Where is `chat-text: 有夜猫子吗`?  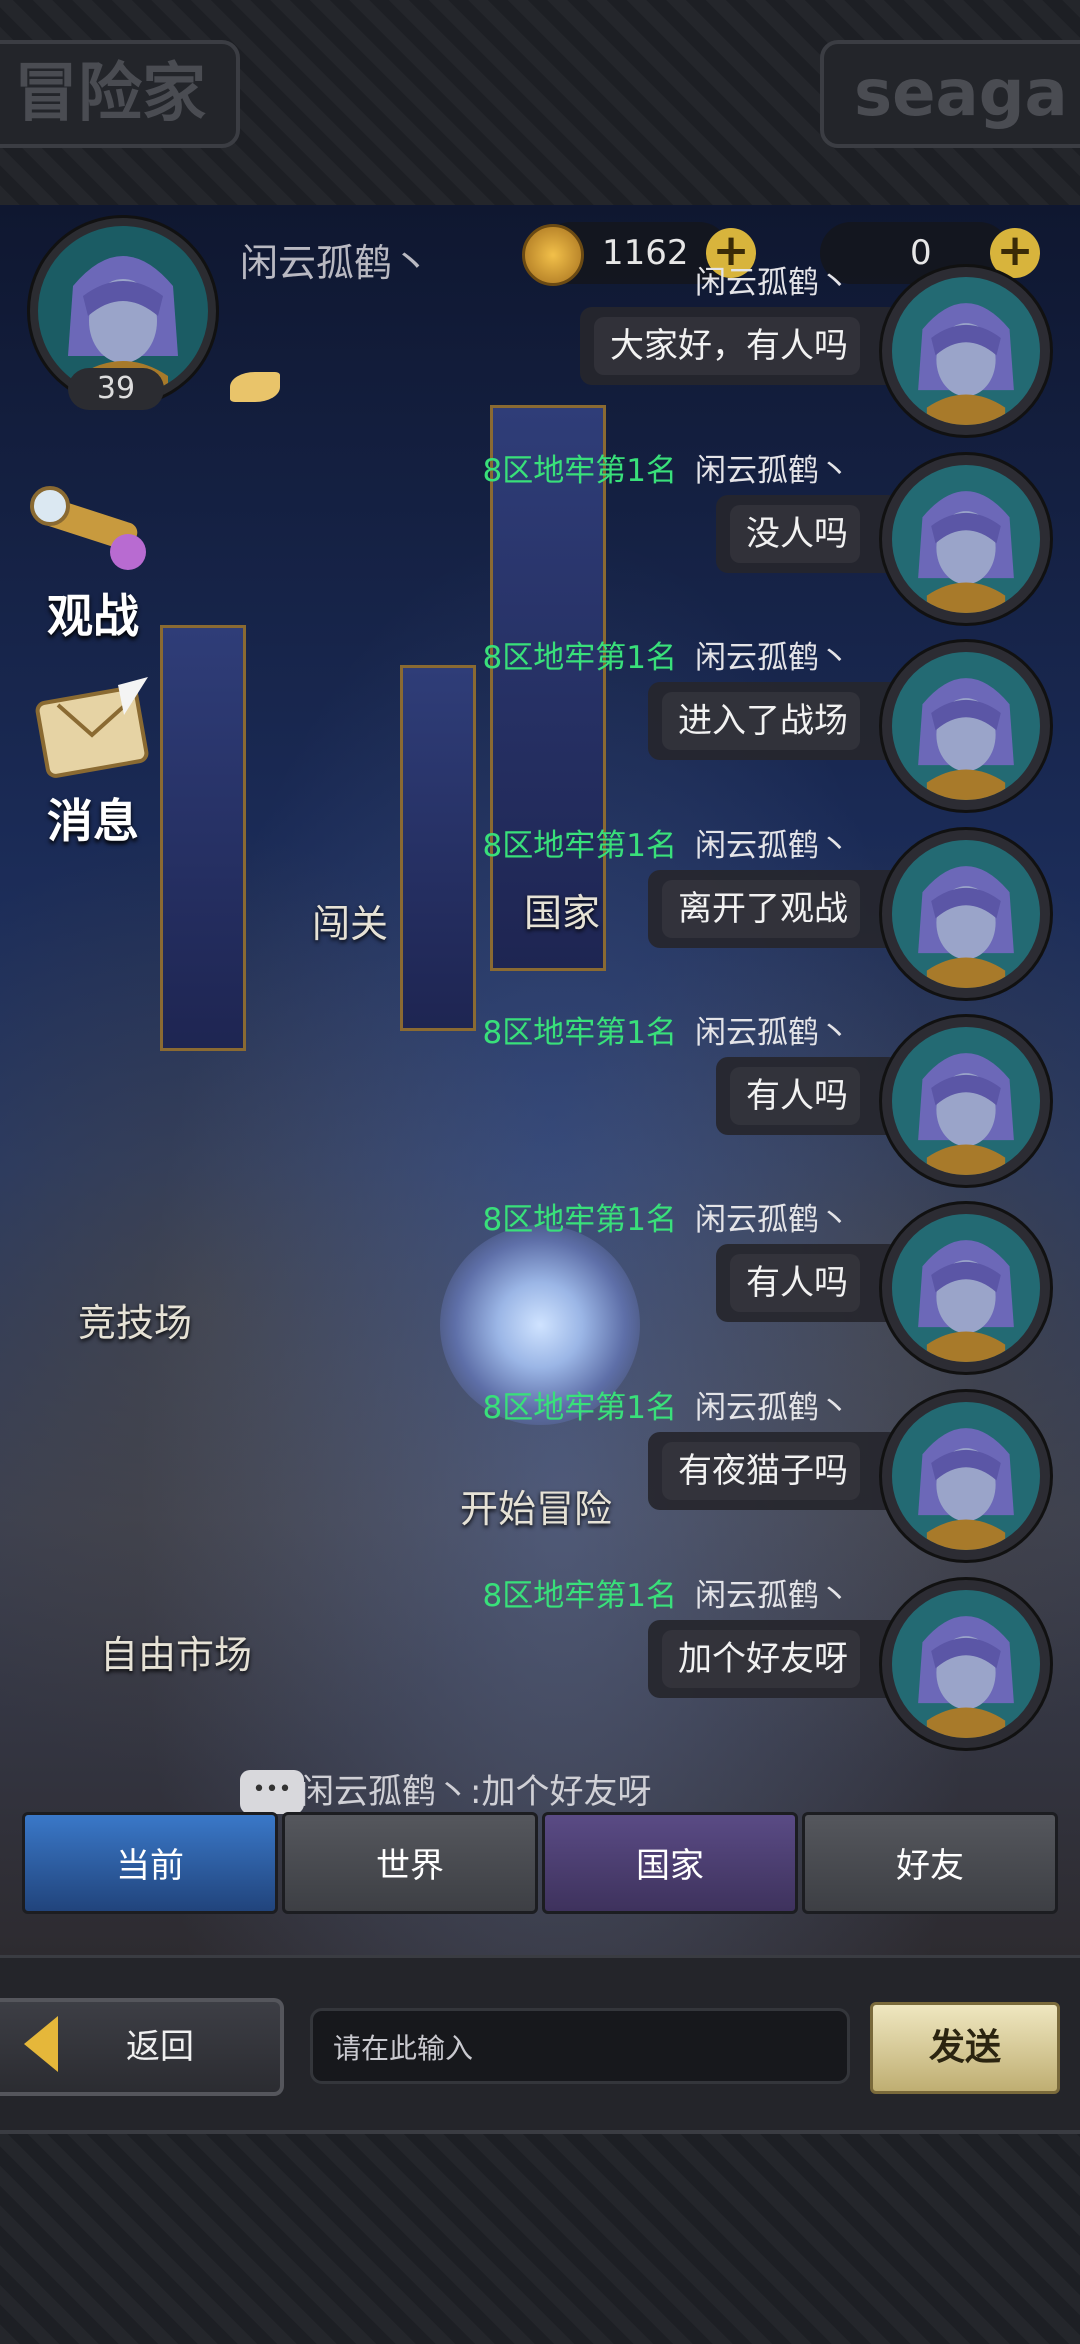 chat-text: 有夜猫子吗 is located at coordinates (763, 1471).